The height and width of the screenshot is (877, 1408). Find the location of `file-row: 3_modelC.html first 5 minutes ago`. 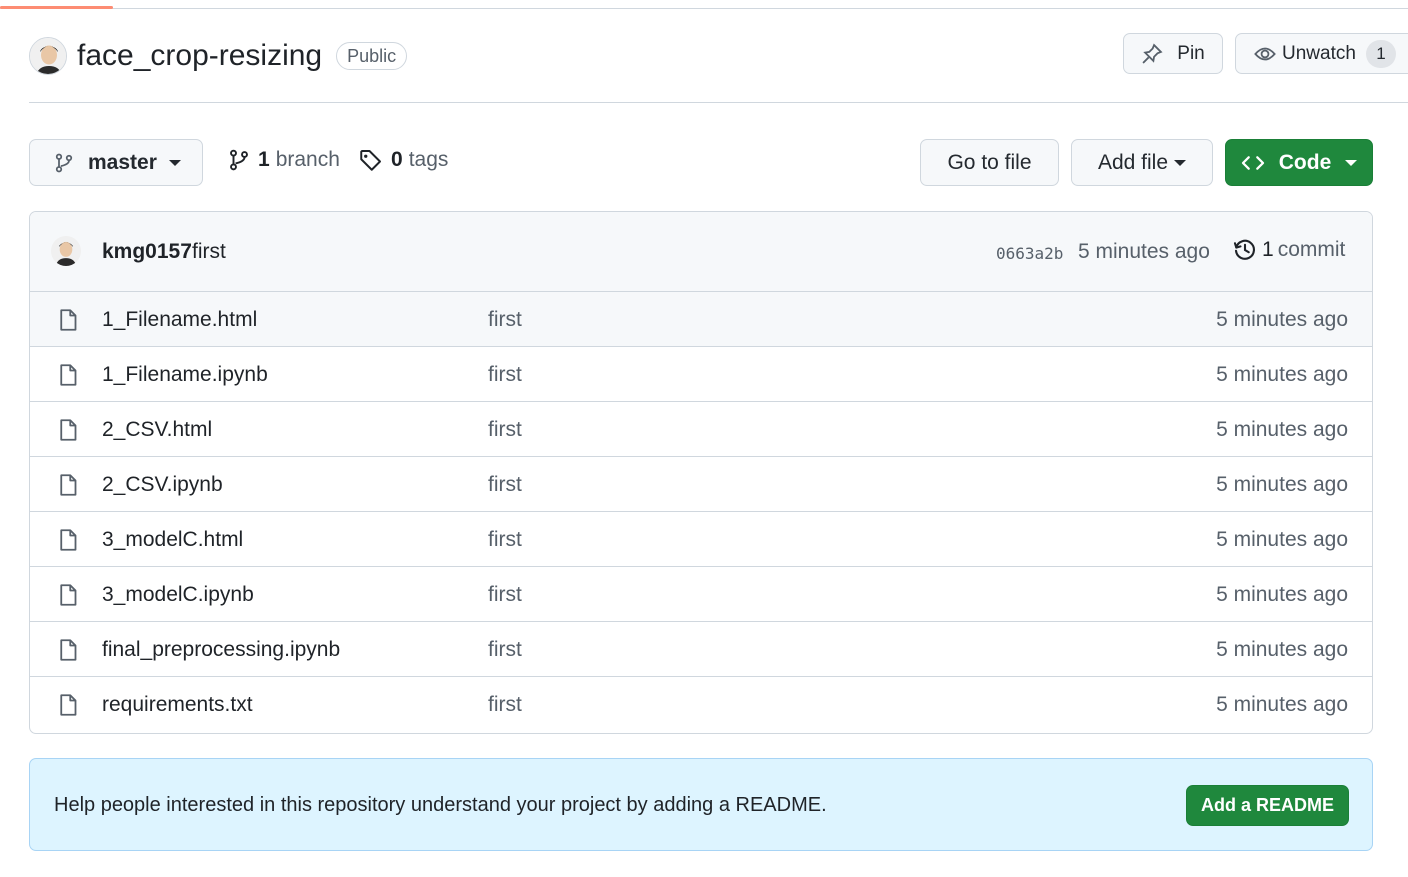

file-row: 3_modelC.html first 5 minutes ago is located at coordinates (701, 539).